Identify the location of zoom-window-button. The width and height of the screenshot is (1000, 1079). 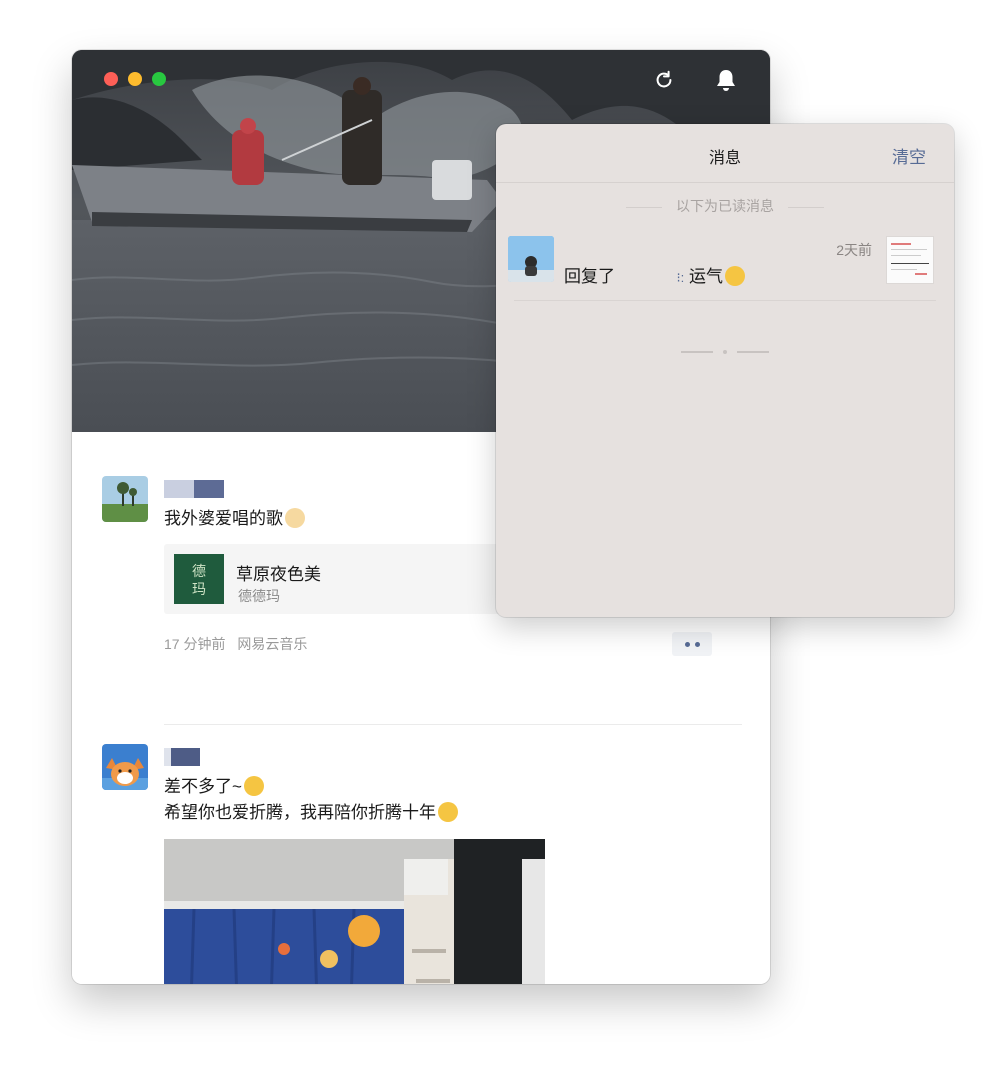
(159, 79).